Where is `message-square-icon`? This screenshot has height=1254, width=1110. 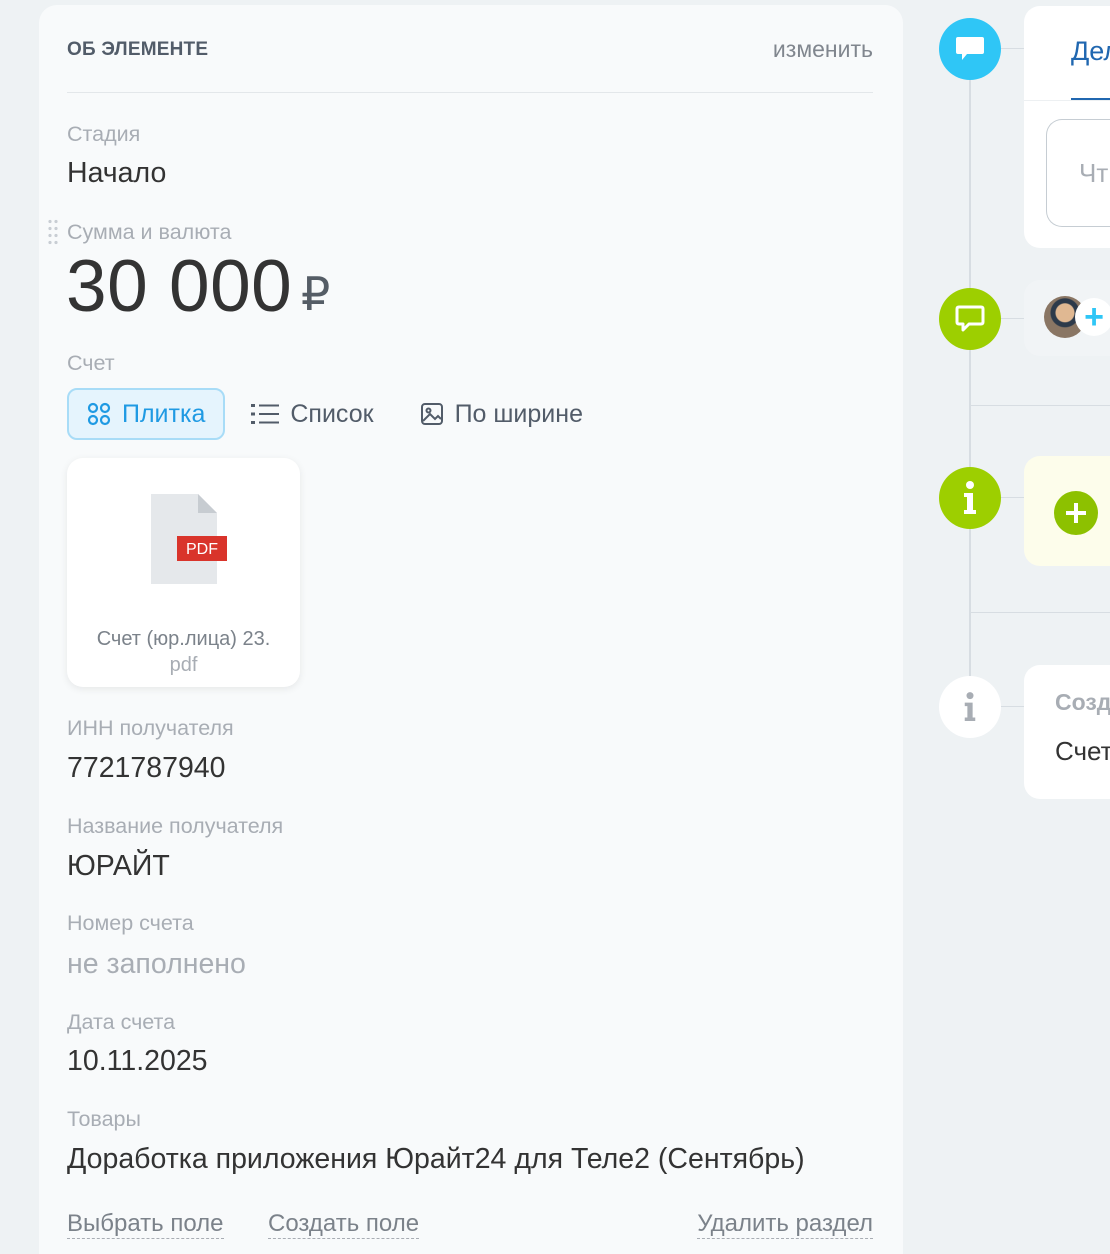
message-square-icon is located at coordinates (970, 318).